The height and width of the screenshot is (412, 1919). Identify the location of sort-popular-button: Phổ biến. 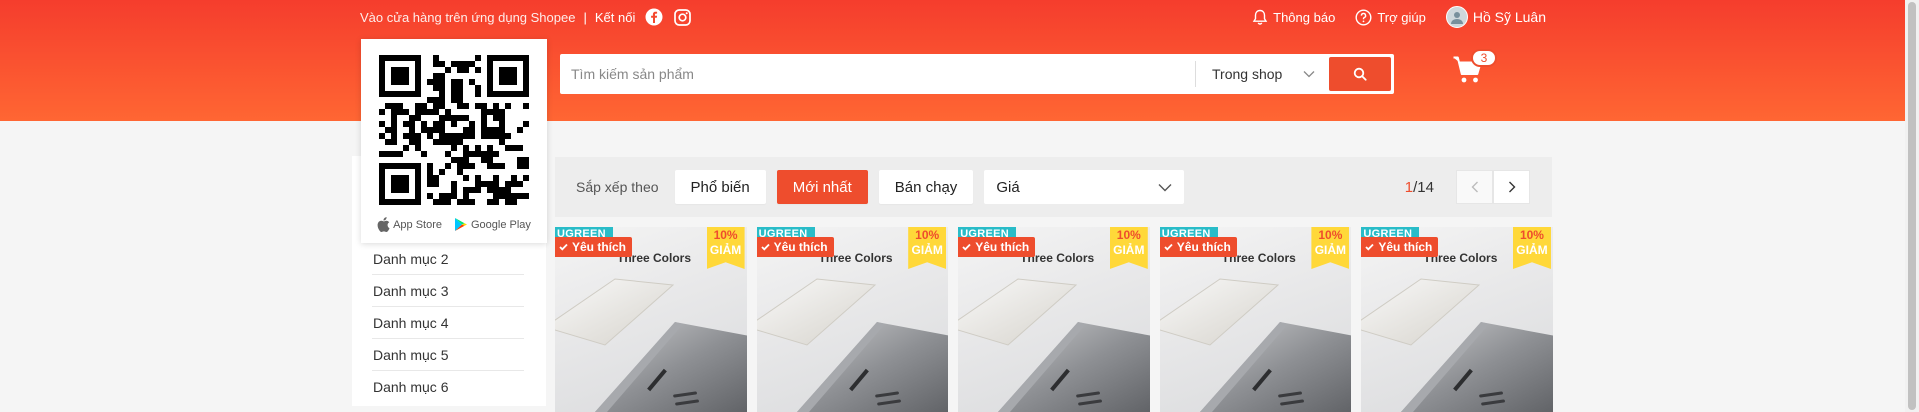
(720, 187).